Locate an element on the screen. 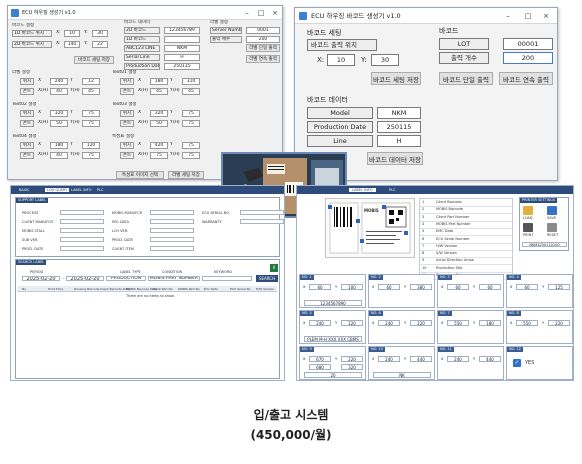 The image size is (582, 464). row-x-input: 75 is located at coordinates (159, 155).